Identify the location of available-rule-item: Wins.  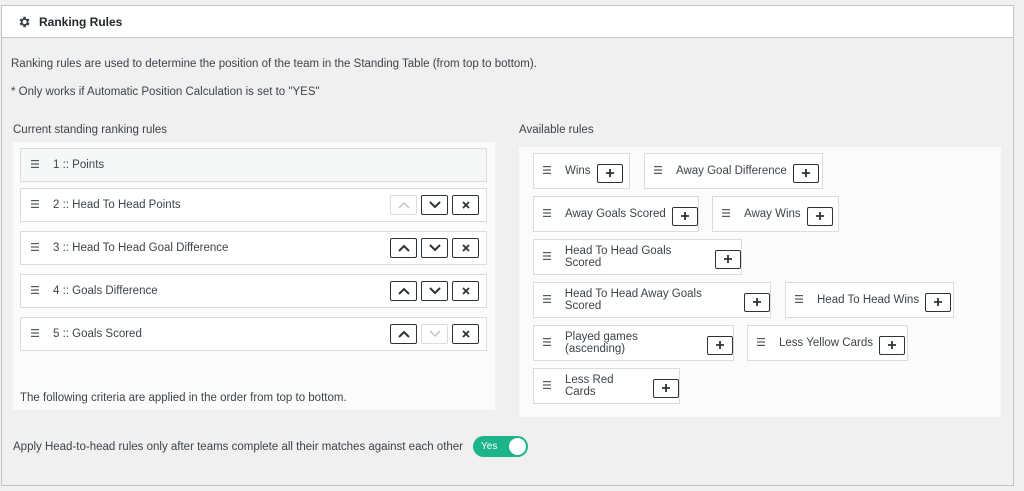
(581, 171).